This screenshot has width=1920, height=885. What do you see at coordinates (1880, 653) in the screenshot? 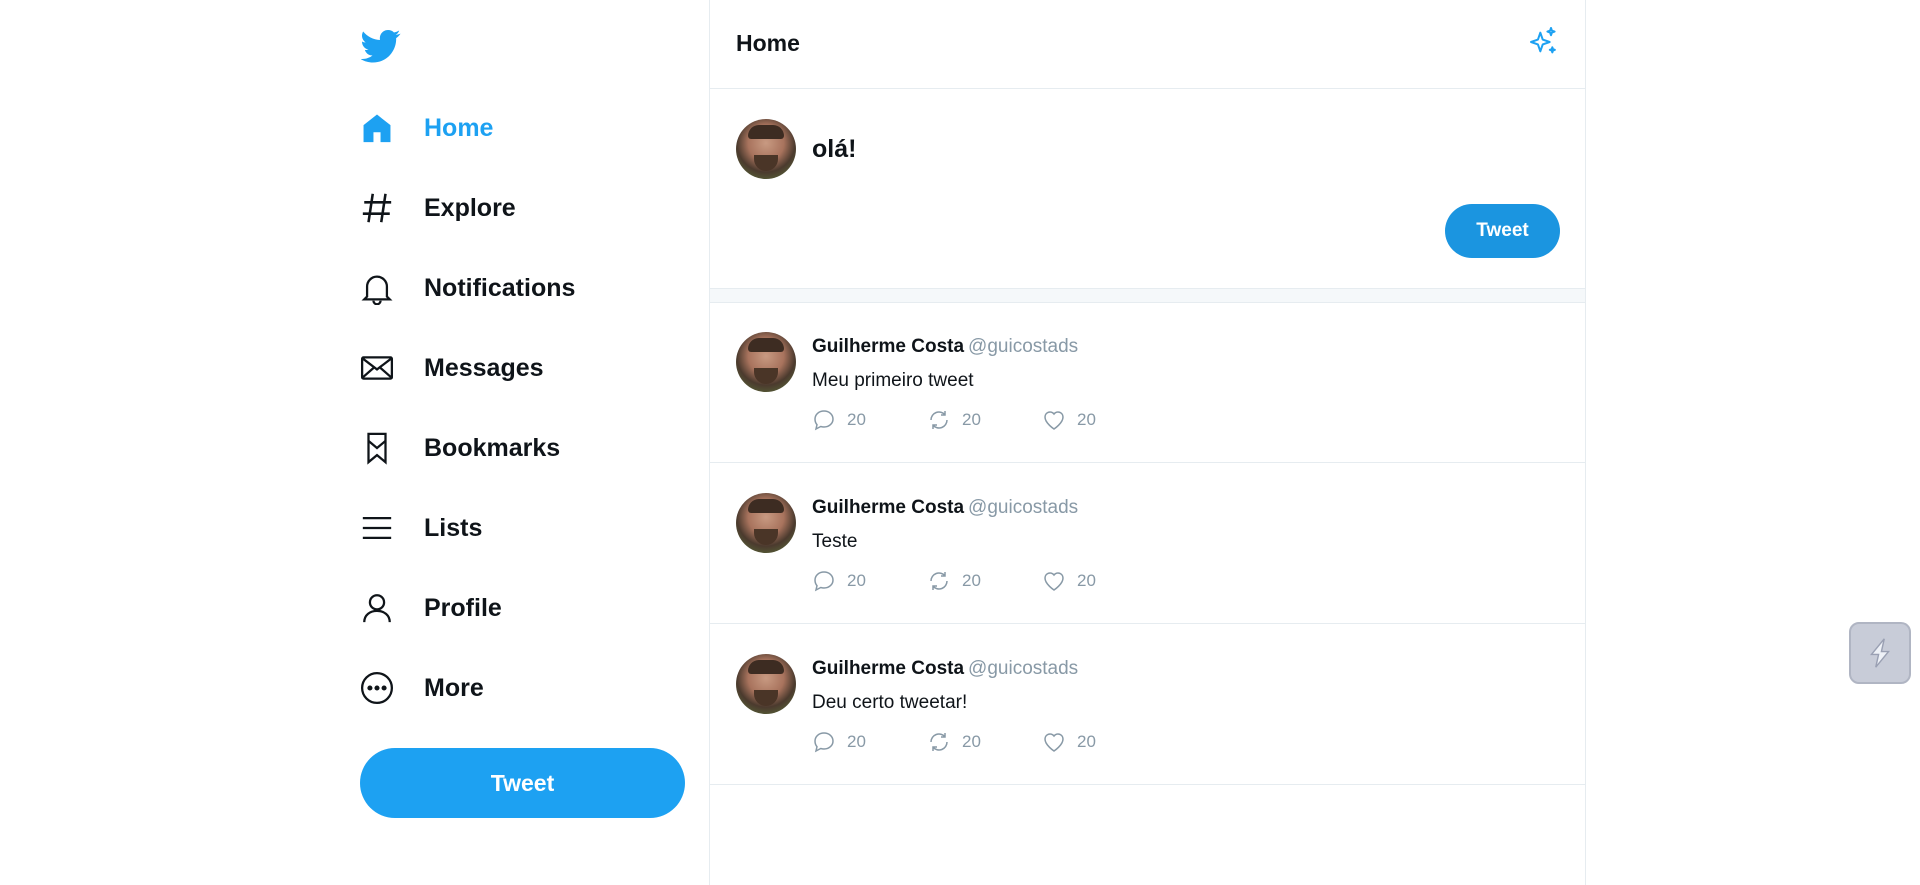
I see `extension-lightning-icon` at bounding box center [1880, 653].